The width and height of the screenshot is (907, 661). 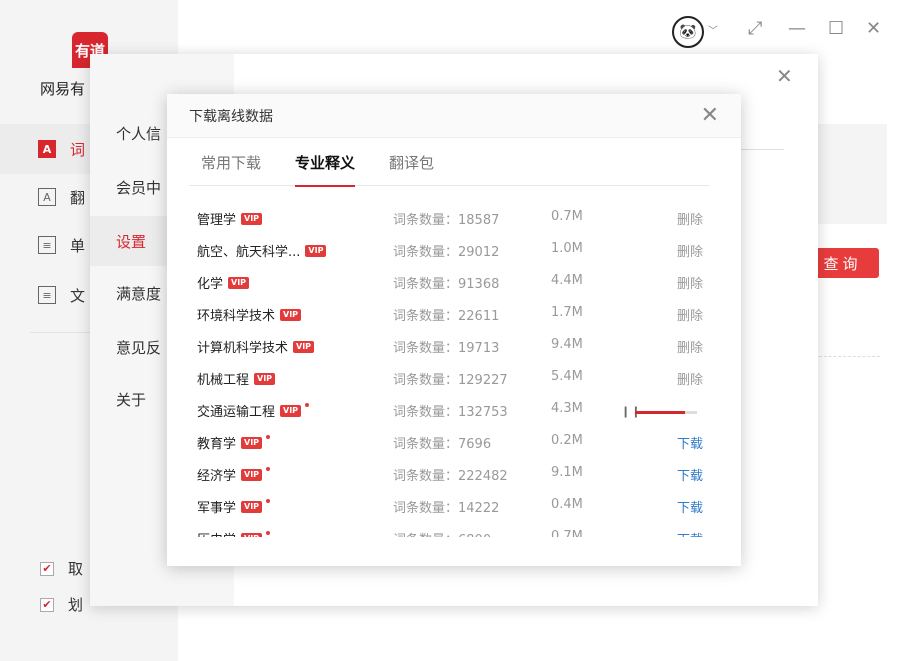 I want to click on nav-label: 翻, so click(x=78, y=197).